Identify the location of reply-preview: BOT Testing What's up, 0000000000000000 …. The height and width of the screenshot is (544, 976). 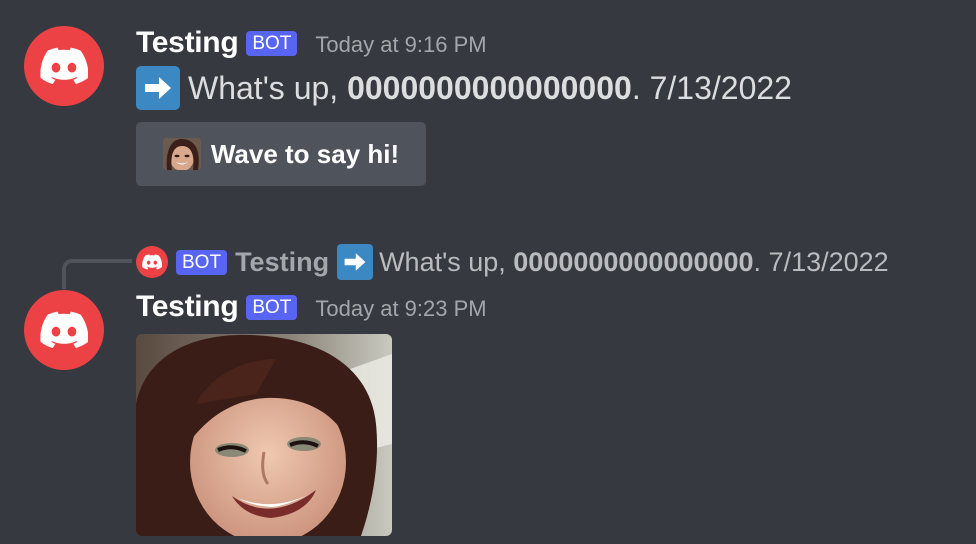
(512, 262).